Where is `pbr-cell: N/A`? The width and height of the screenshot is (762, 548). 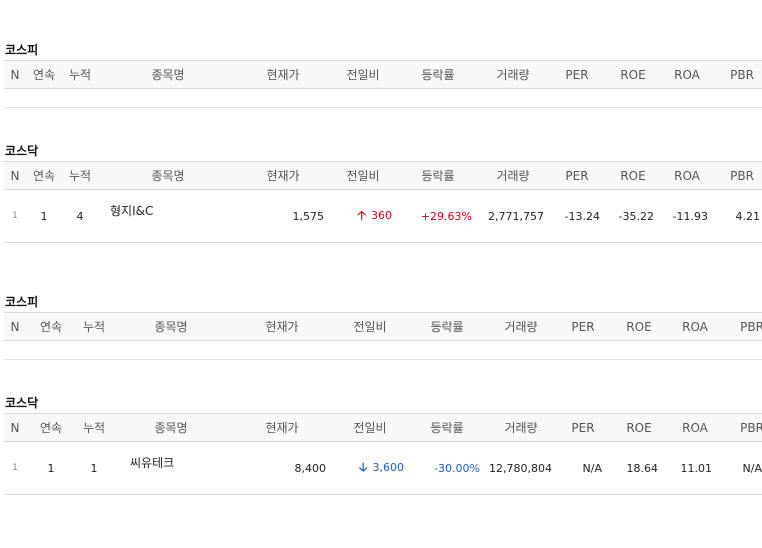
pbr-cell: N/A is located at coordinates (752, 468).